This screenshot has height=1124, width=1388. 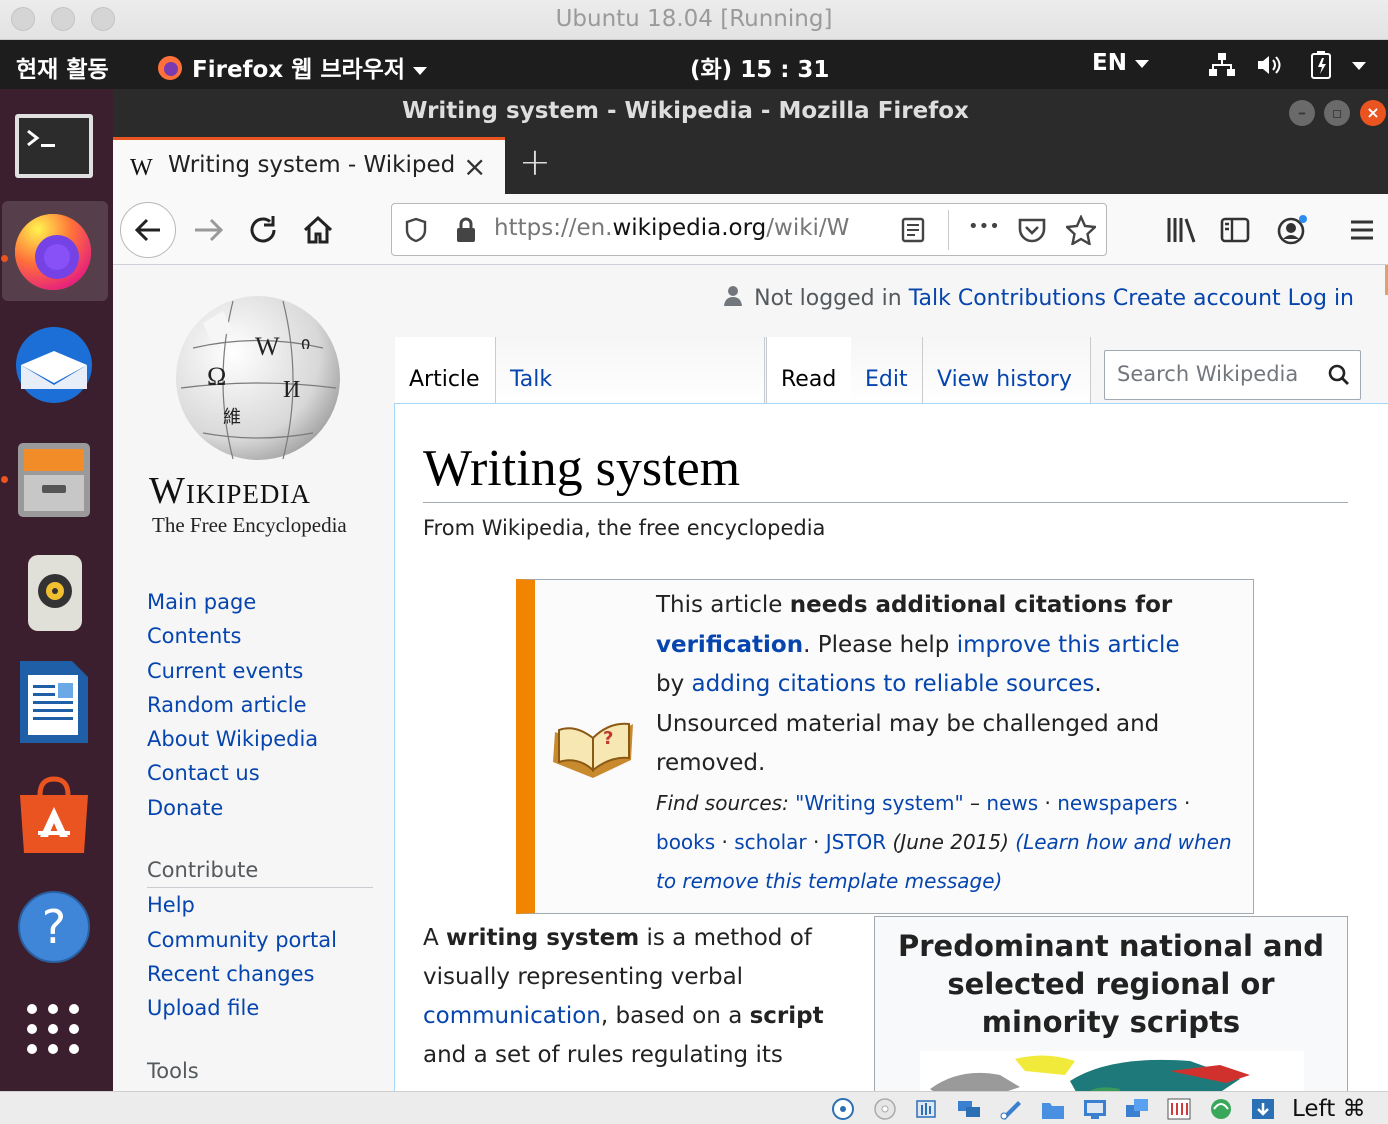 I want to click on tools-heading: Tools, so click(x=173, y=1070).